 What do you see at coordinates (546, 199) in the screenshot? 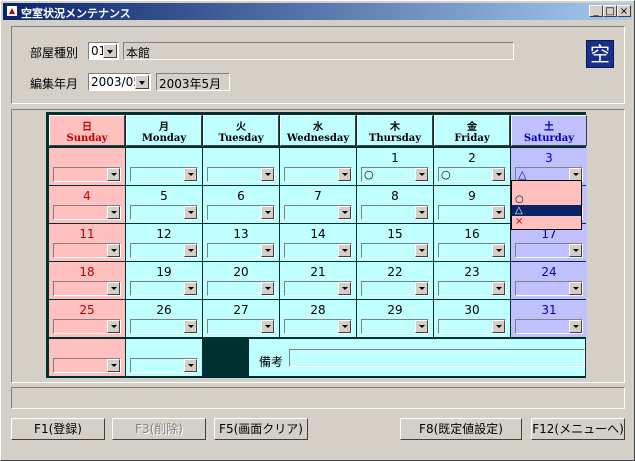
I see `dropdown-option: ○` at bounding box center [546, 199].